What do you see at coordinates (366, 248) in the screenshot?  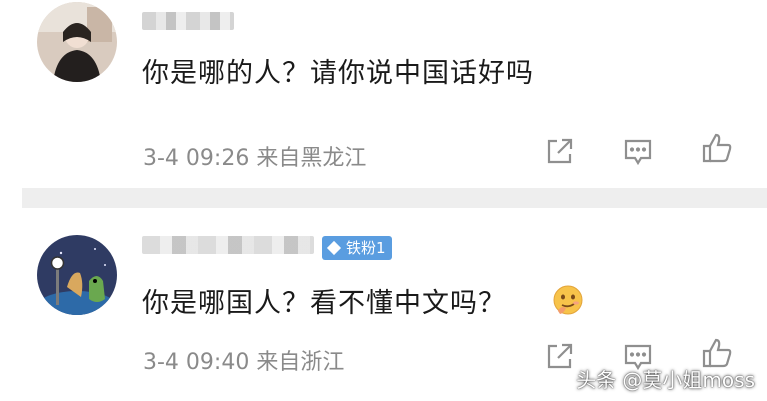 I see `badge-label: 铁粉1` at bounding box center [366, 248].